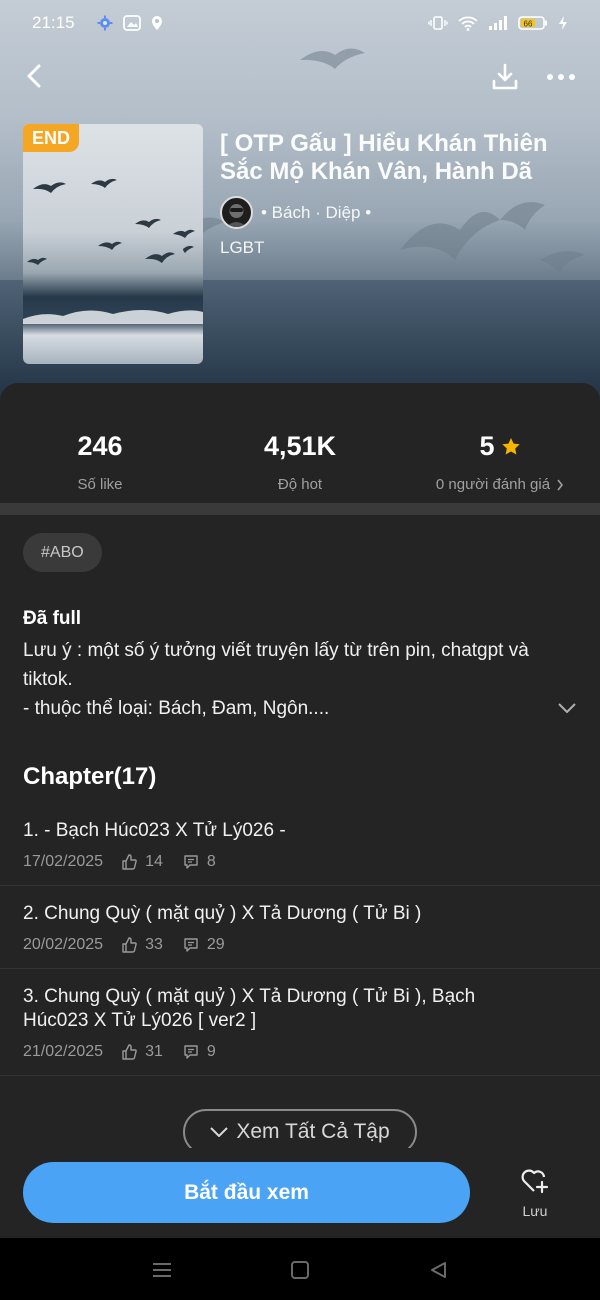 The height and width of the screenshot is (1300, 600). I want to click on menu-nav-button, so click(162, 1270).